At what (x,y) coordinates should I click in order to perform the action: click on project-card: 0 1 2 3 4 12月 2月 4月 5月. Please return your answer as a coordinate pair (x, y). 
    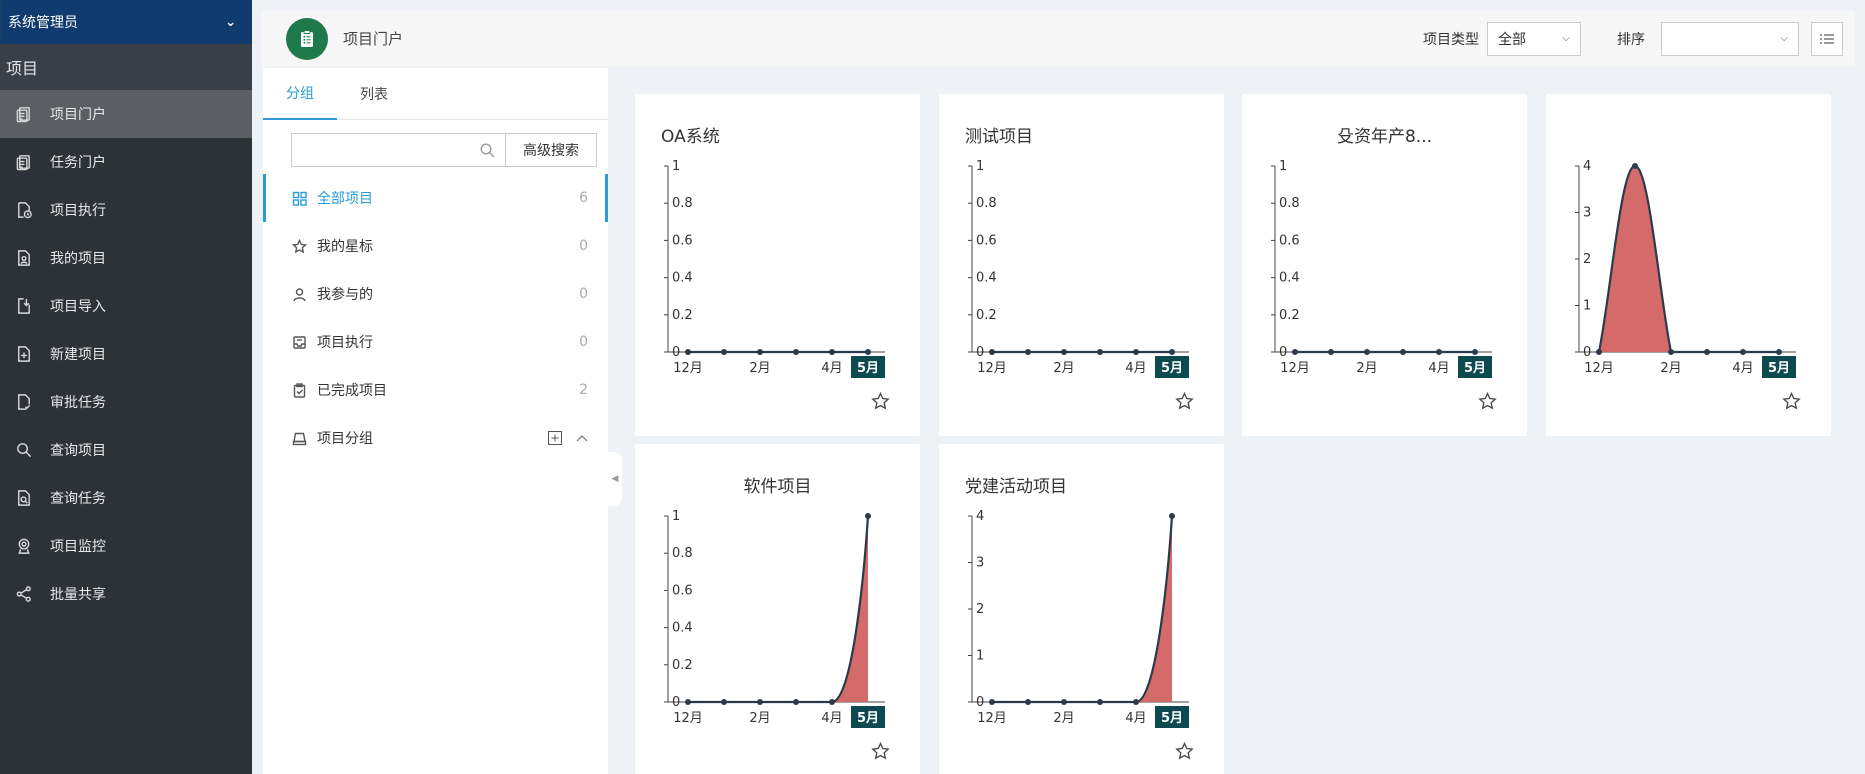
    Looking at the image, I should click on (1688, 265).